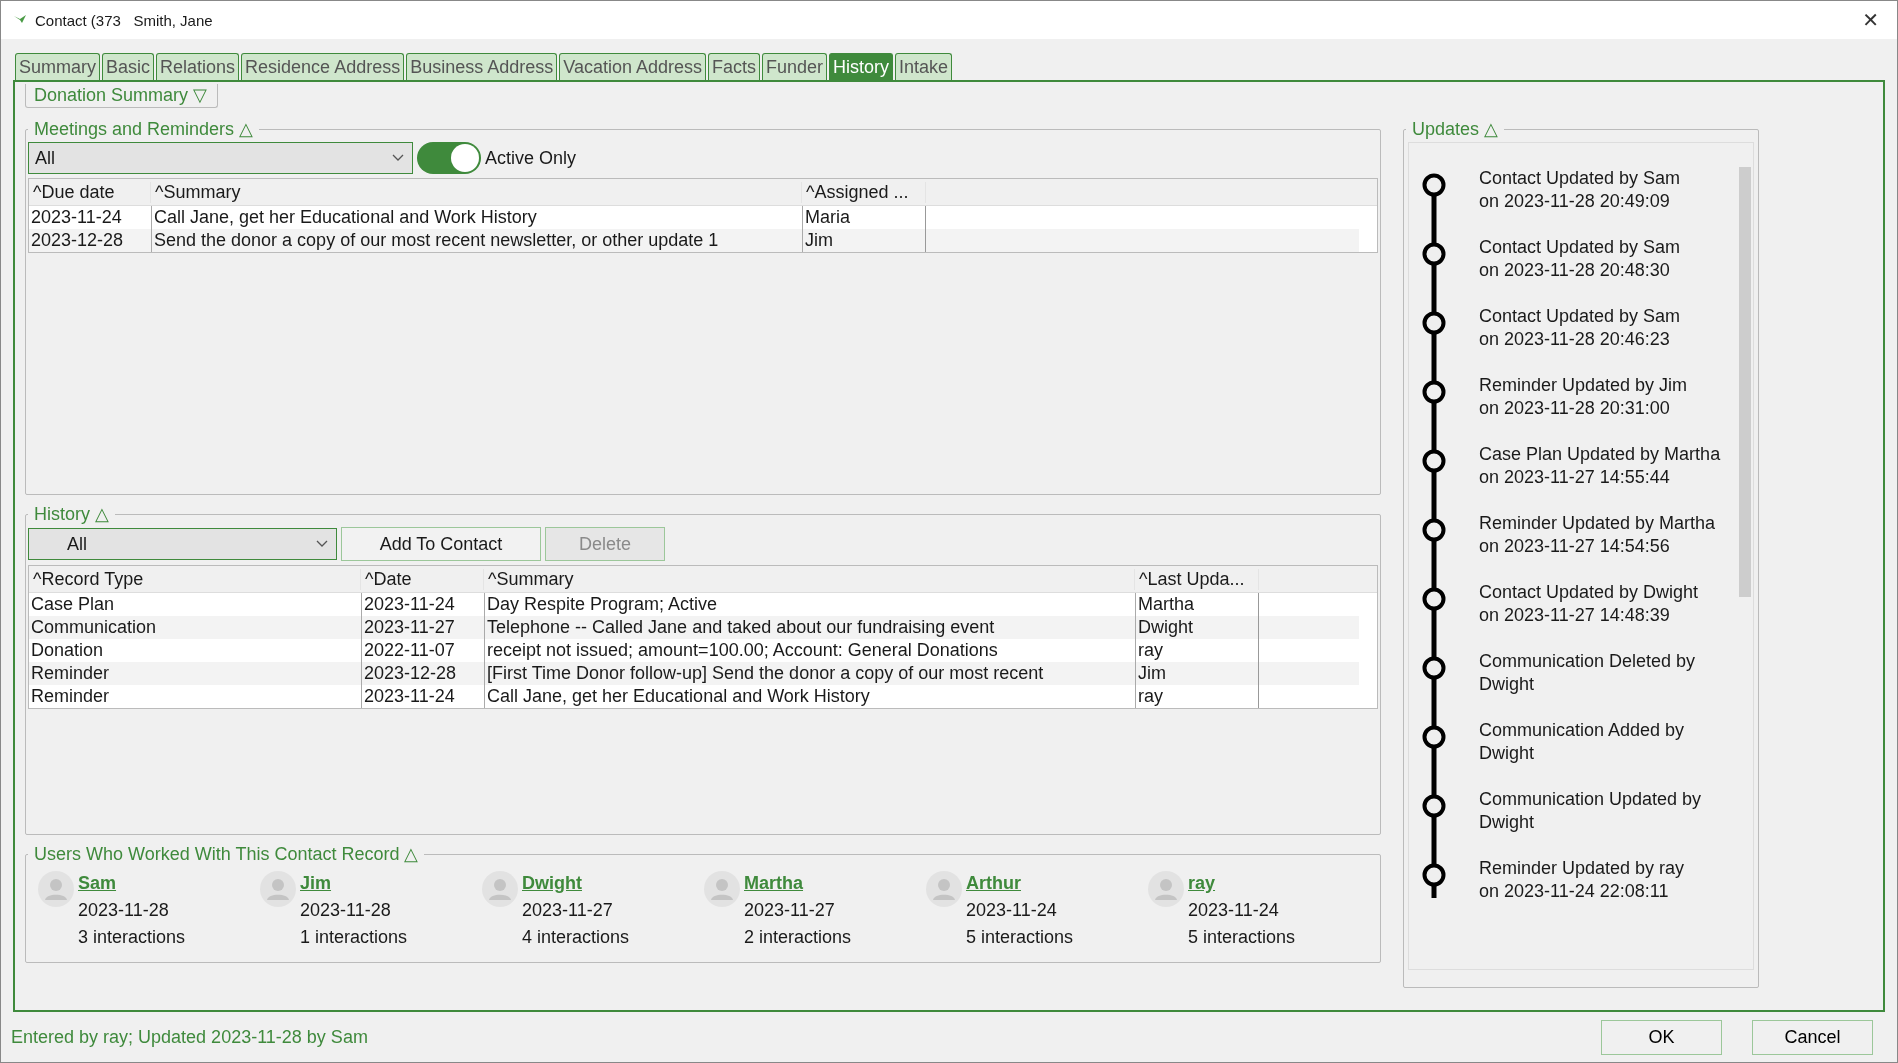 This screenshot has height=1063, width=1898. Describe the element at coordinates (144, 129) in the screenshot. I see `group-title: Meetings and Reminders △` at that location.